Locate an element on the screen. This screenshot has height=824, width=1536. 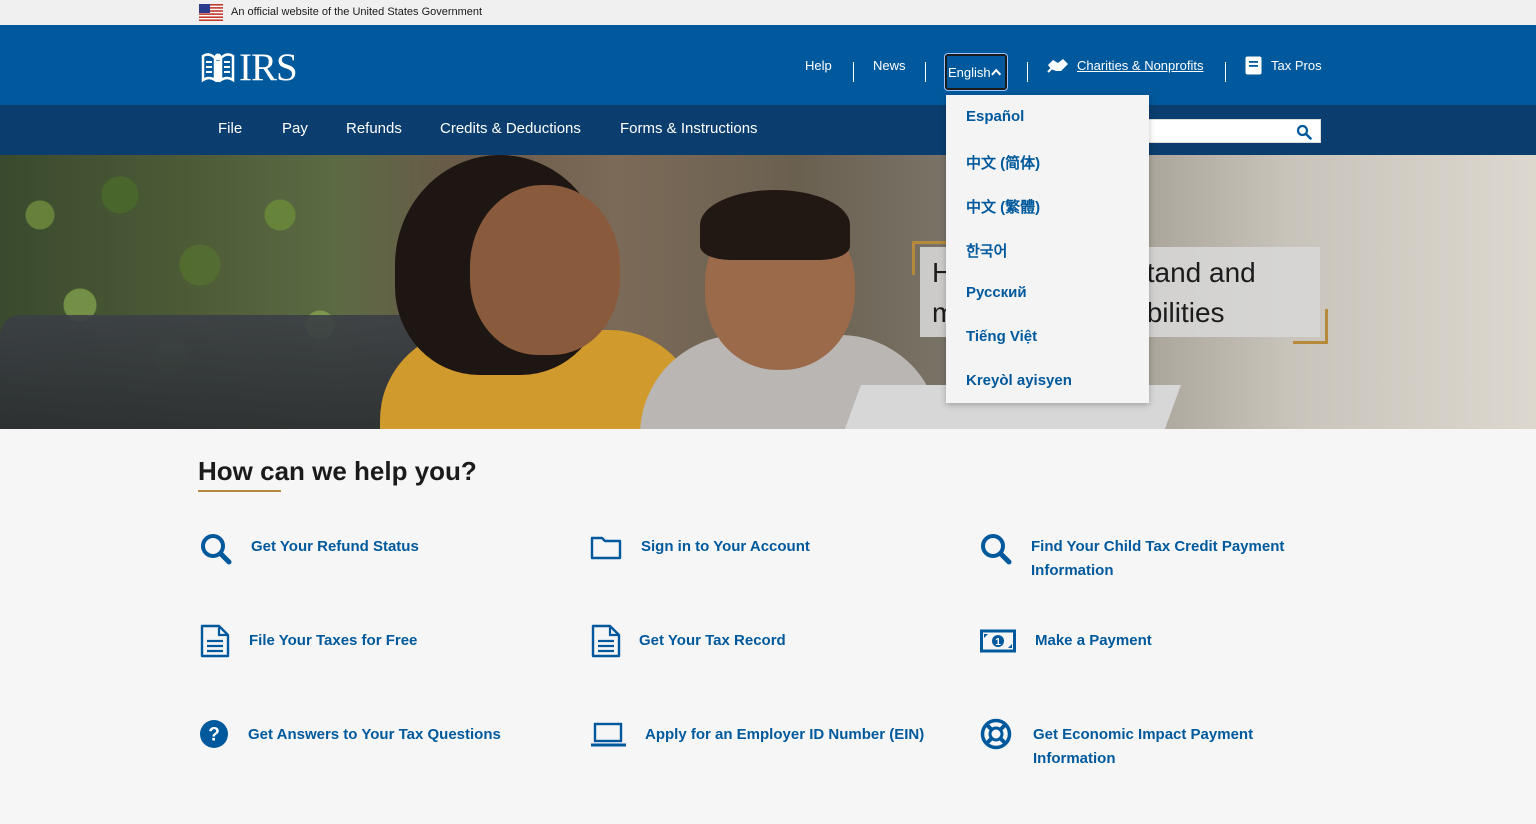
tax-pros-link: Tax Pros is located at coordinates (1283, 65).